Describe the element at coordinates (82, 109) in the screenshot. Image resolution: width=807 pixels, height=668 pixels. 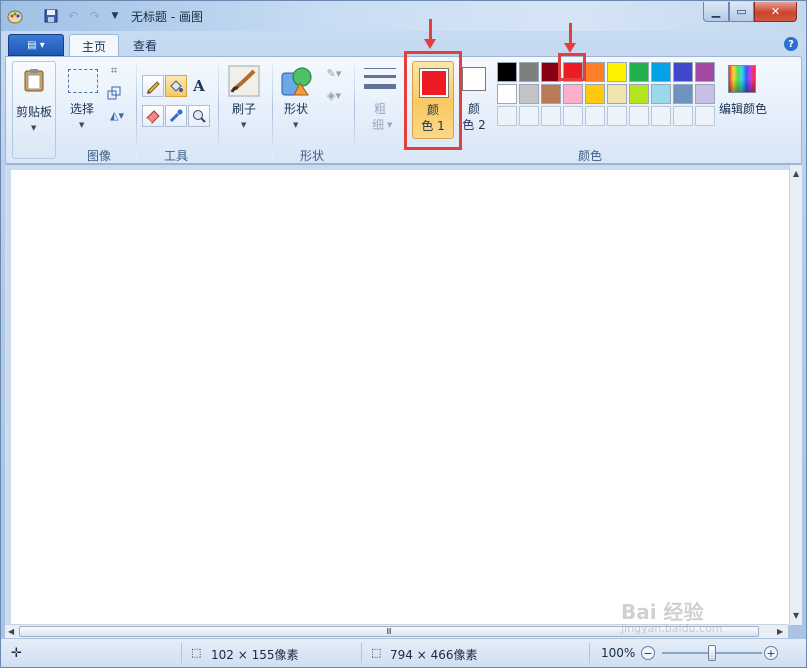
I see `select-label: 选择` at that location.